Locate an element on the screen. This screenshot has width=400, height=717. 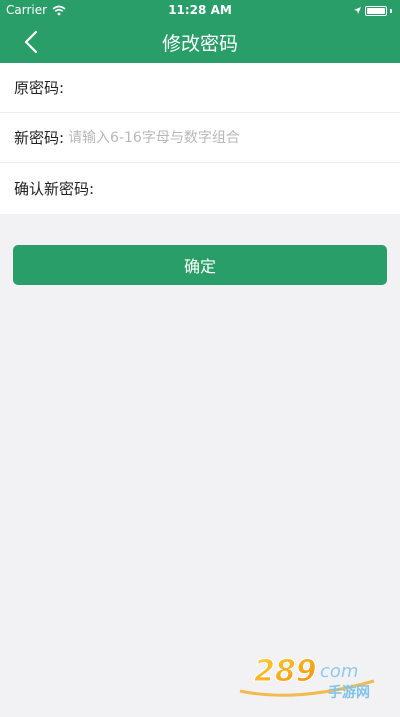
new-password-label: 新密码: is located at coordinates (39, 138).